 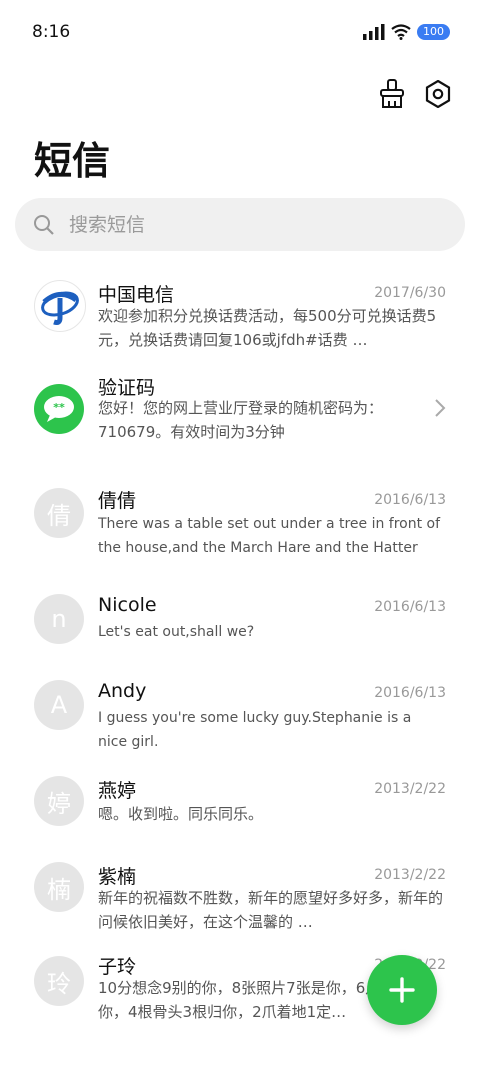 I want to click on avatar-text: **, so click(x=59, y=407).